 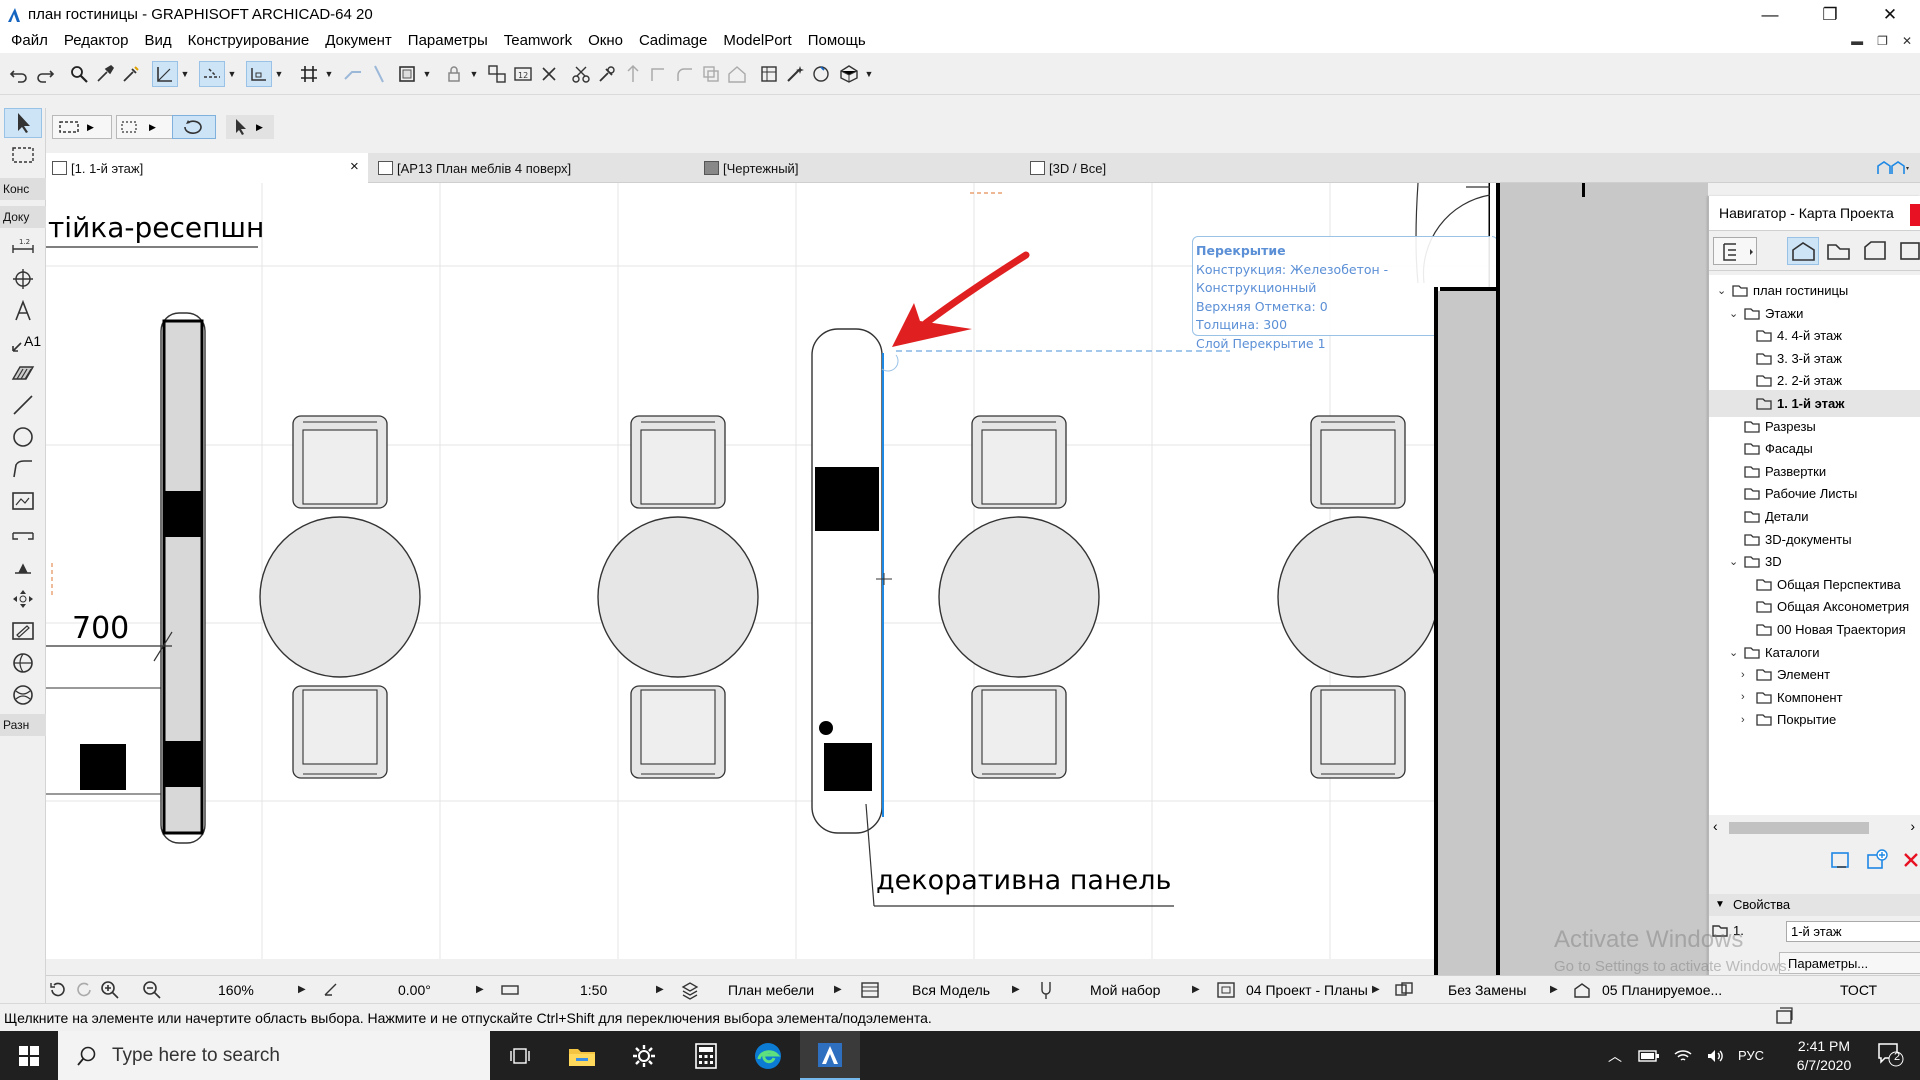 What do you see at coordinates (1877, 860) in the screenshot?
I see `clone-view-icon` at bounding box center [1877, 860].